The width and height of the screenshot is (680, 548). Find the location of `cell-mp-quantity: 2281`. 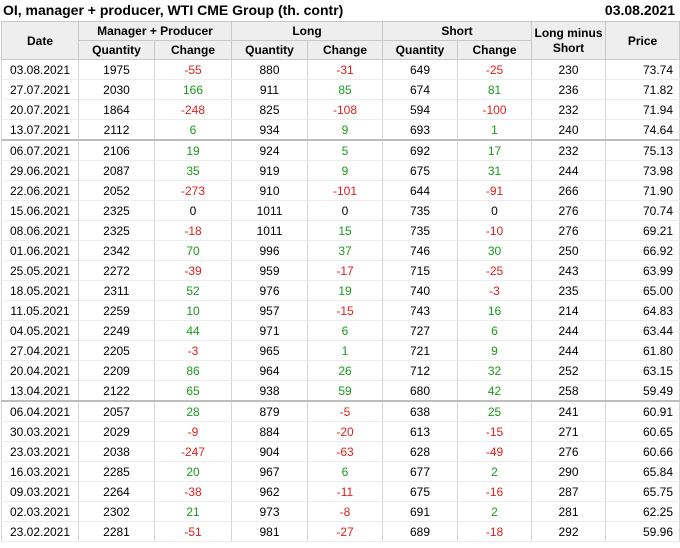

cell-mp-quantity: 2281 is located at coordinates (116, 531).